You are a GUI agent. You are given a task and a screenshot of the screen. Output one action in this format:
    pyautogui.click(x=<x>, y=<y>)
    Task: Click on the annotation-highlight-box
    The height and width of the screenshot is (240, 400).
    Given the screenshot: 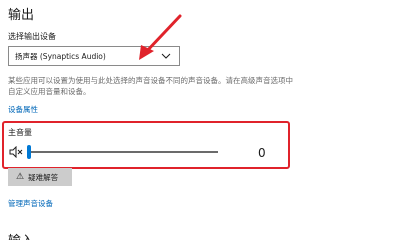 What is the action you would take?
    pyautogui.click(x=146, y=145)
    